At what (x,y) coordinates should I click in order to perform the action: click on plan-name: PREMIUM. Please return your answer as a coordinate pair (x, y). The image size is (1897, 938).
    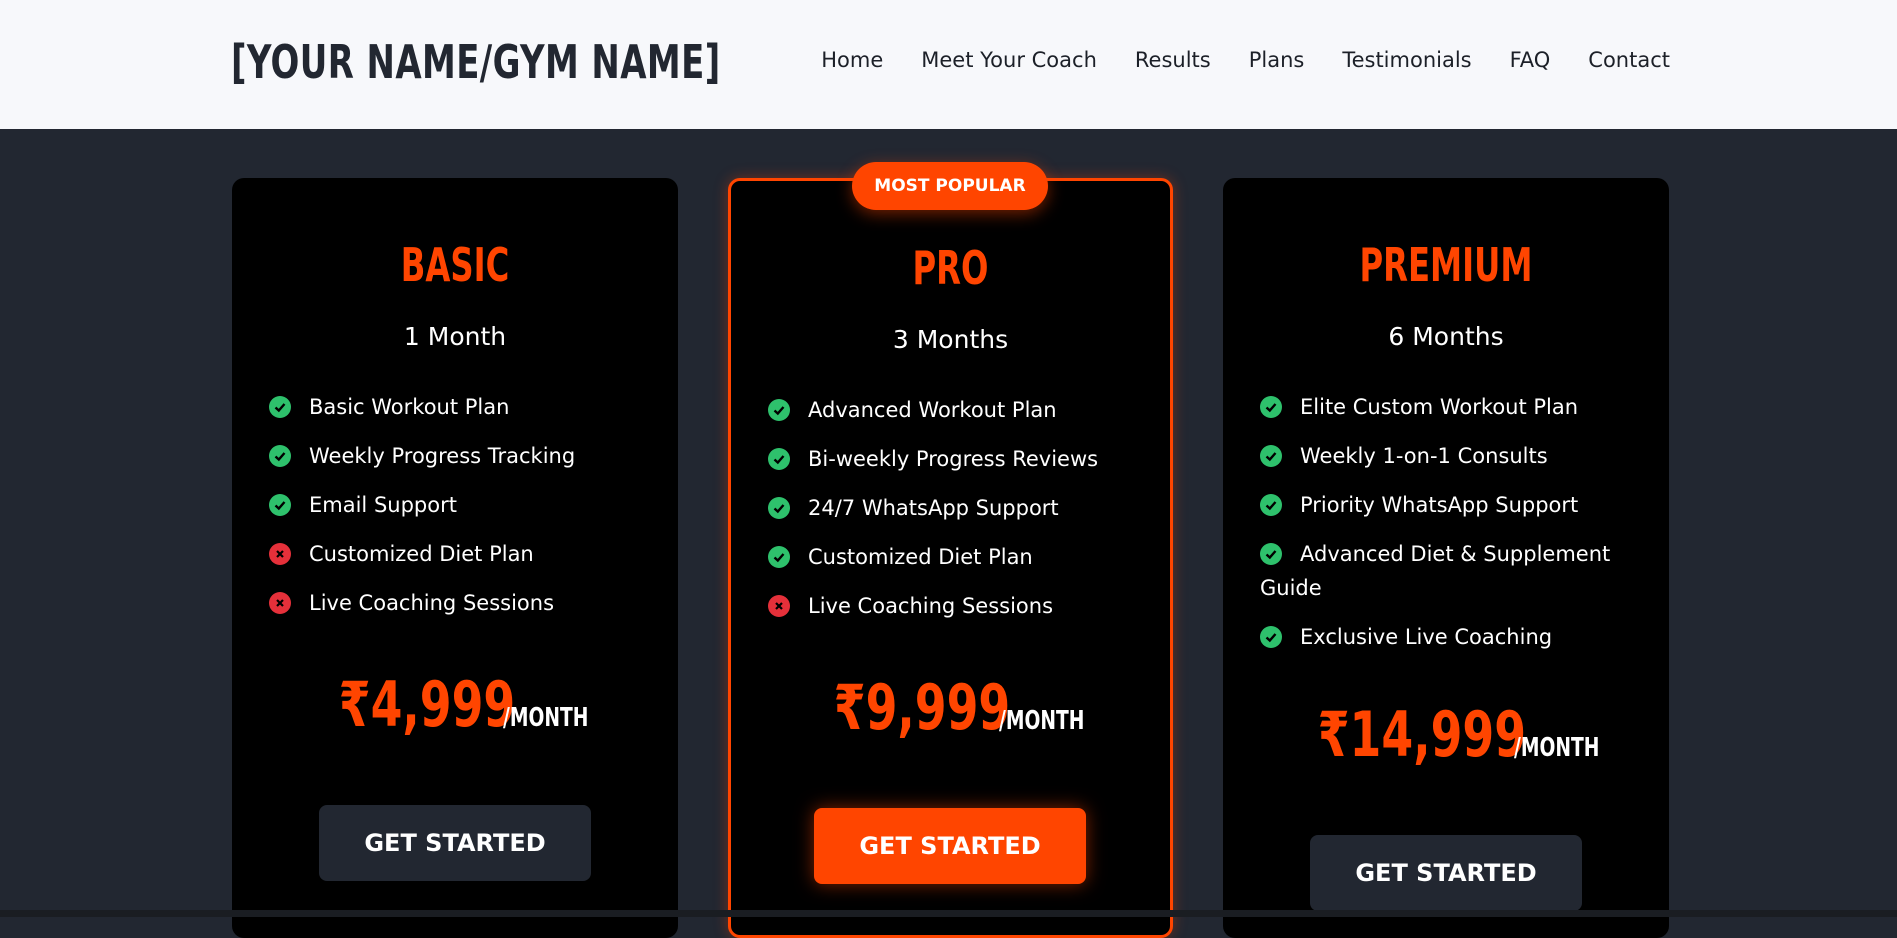
    Looking at the image, I should click on (1446, 265).